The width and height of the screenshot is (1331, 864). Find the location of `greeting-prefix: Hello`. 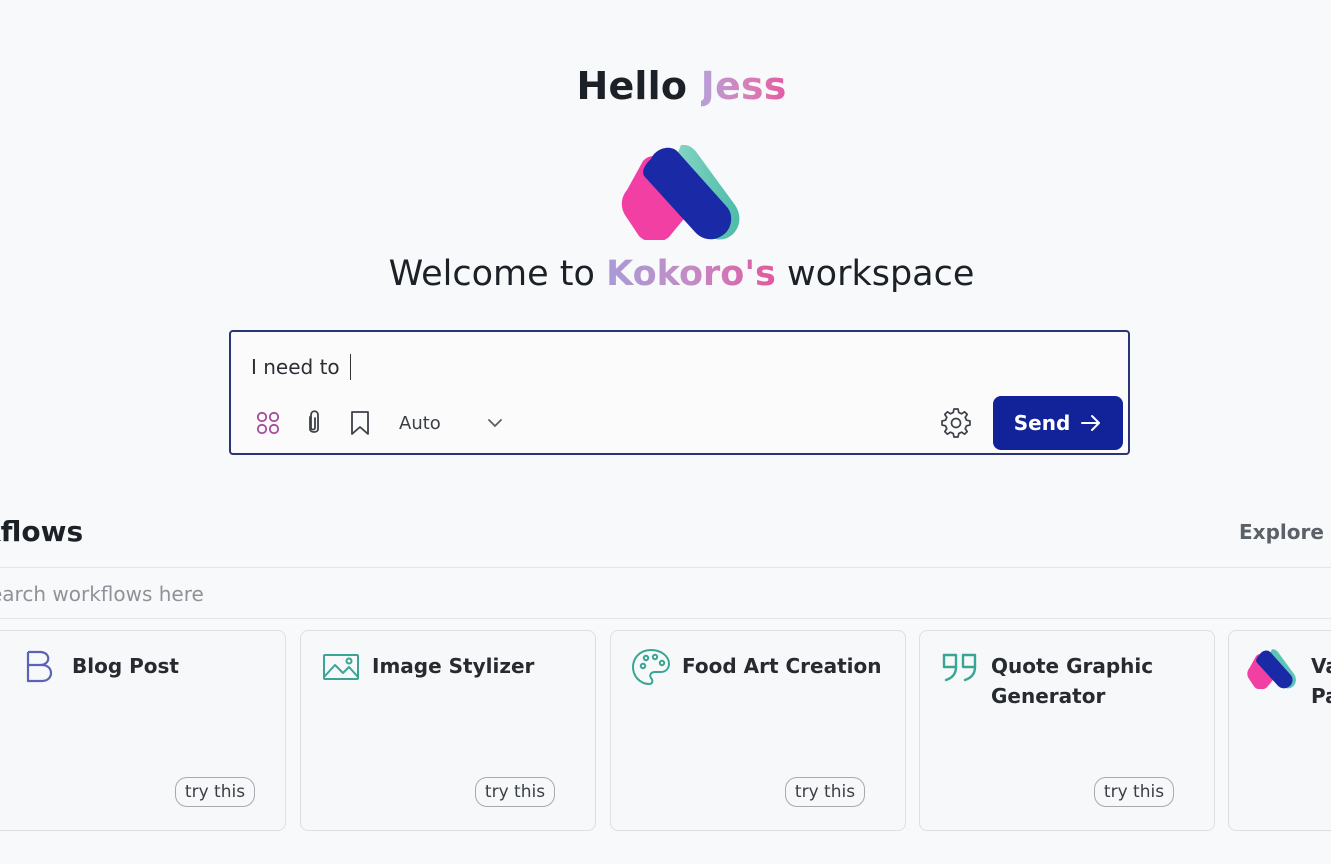

greeting-prefix: Hello is located at coordinates (632, 86).